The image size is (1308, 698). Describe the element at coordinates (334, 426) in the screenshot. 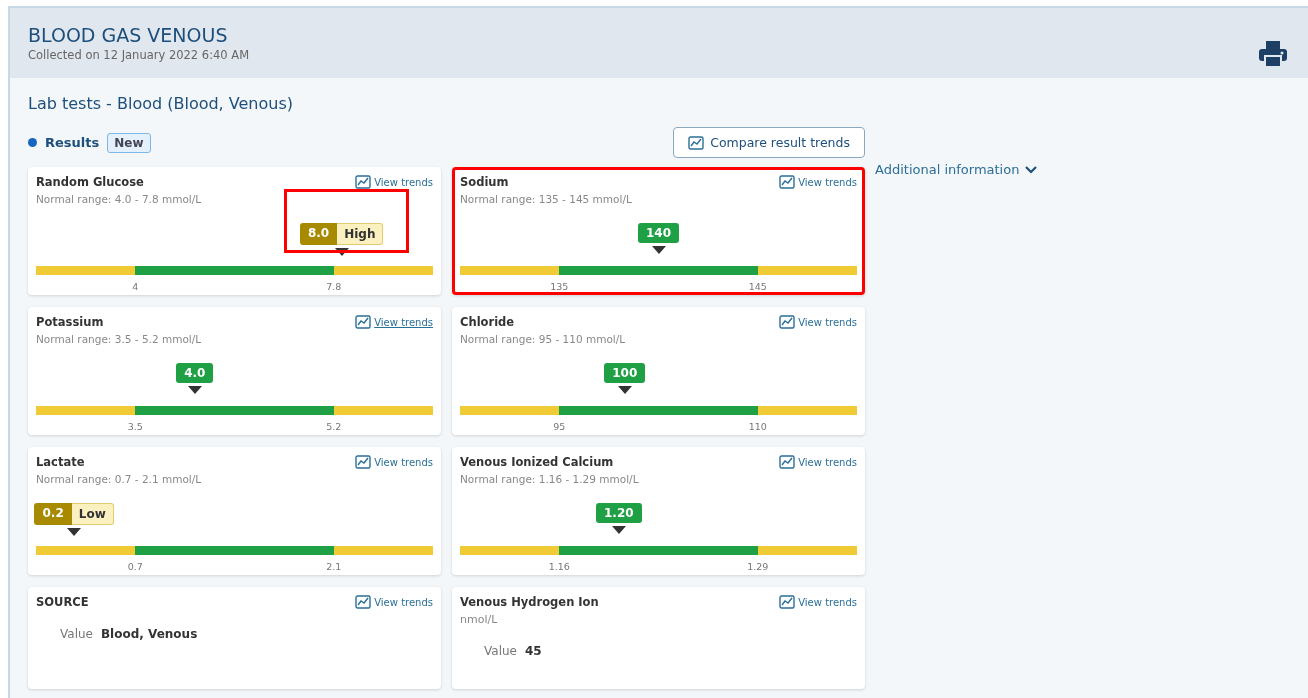

I see `tick-label: 5.2` at that location.